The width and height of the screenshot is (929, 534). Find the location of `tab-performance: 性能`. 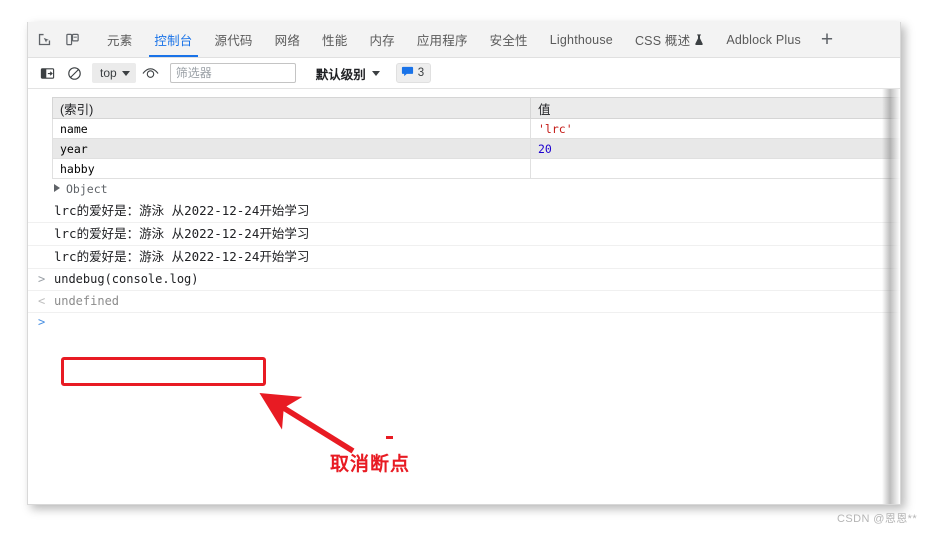

tab-performance: 性能 is located at coordinates (334, 39).